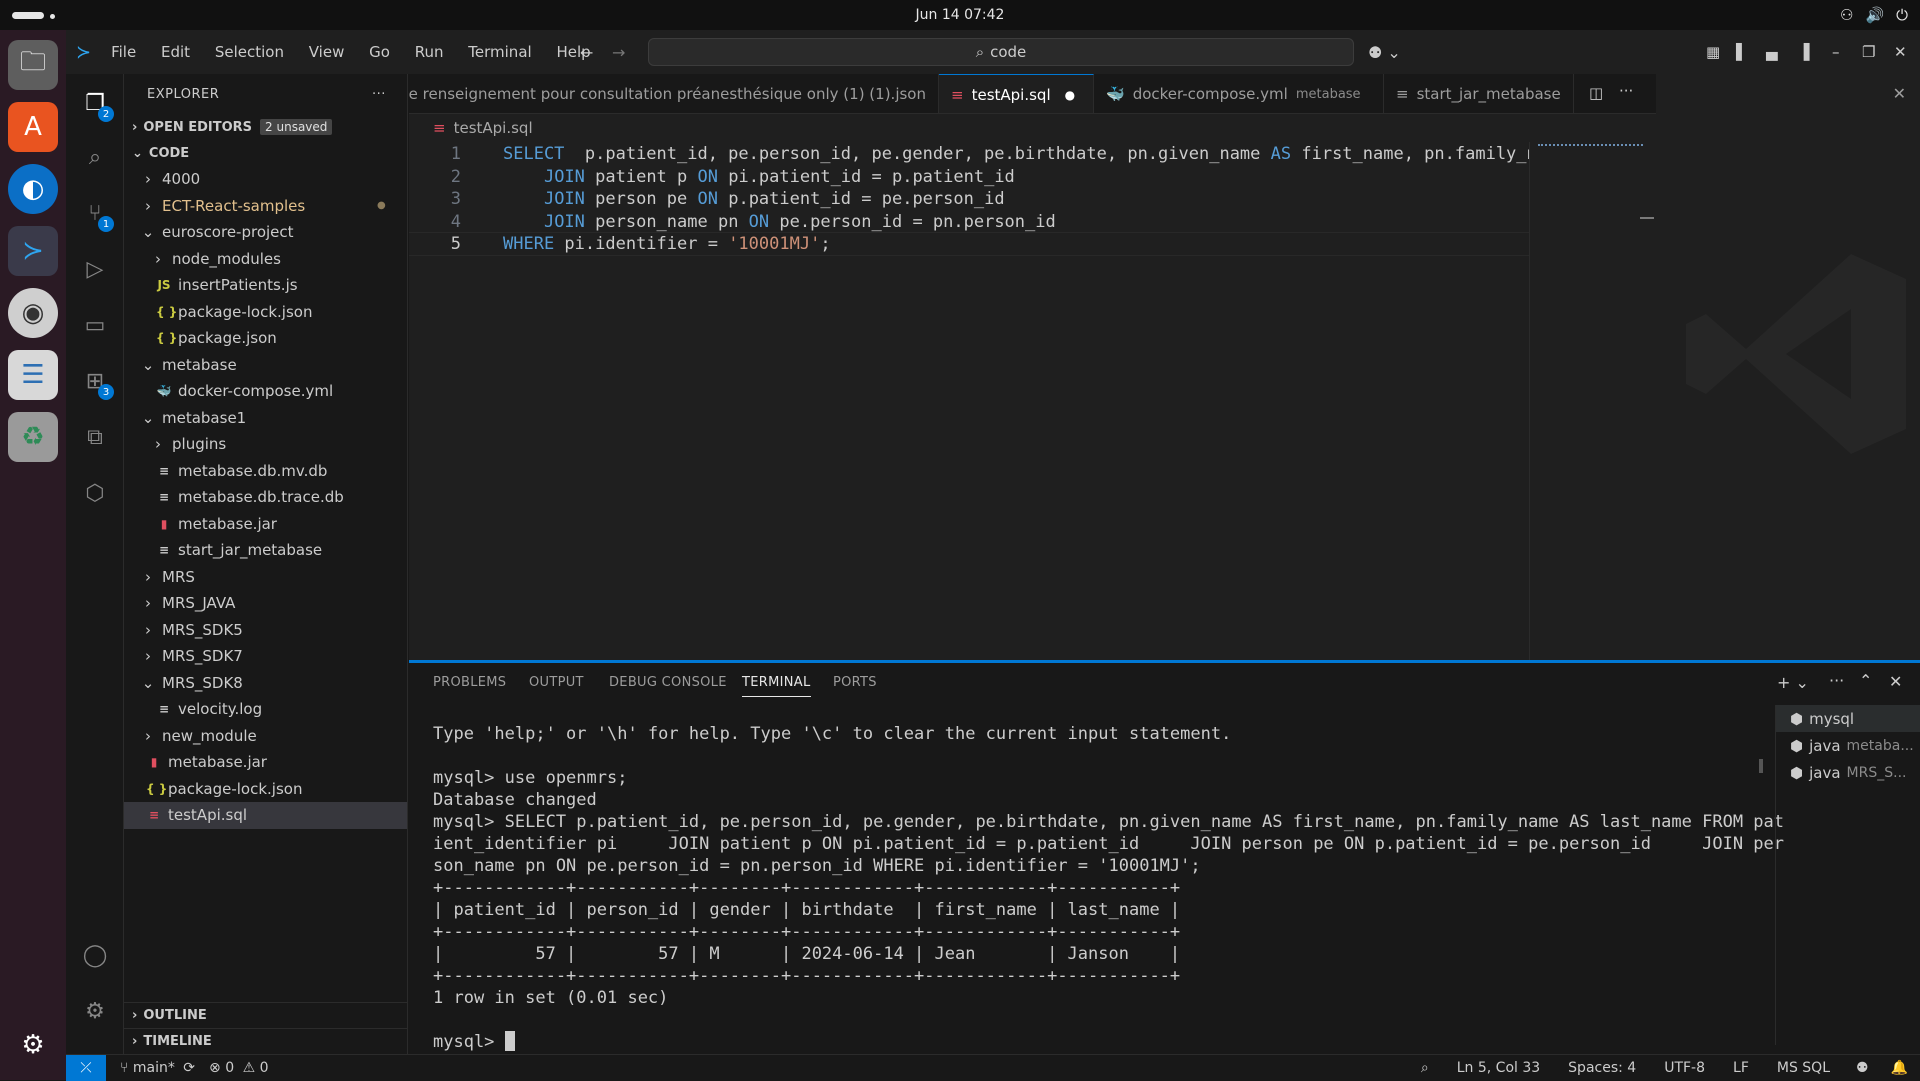 The height and width of the screenshot is (1081, 1920). What do you see at coordinates (1874, 15) in the screenshot?
I see `volume-icon: 🔊` at bounding box center [1874, 15].